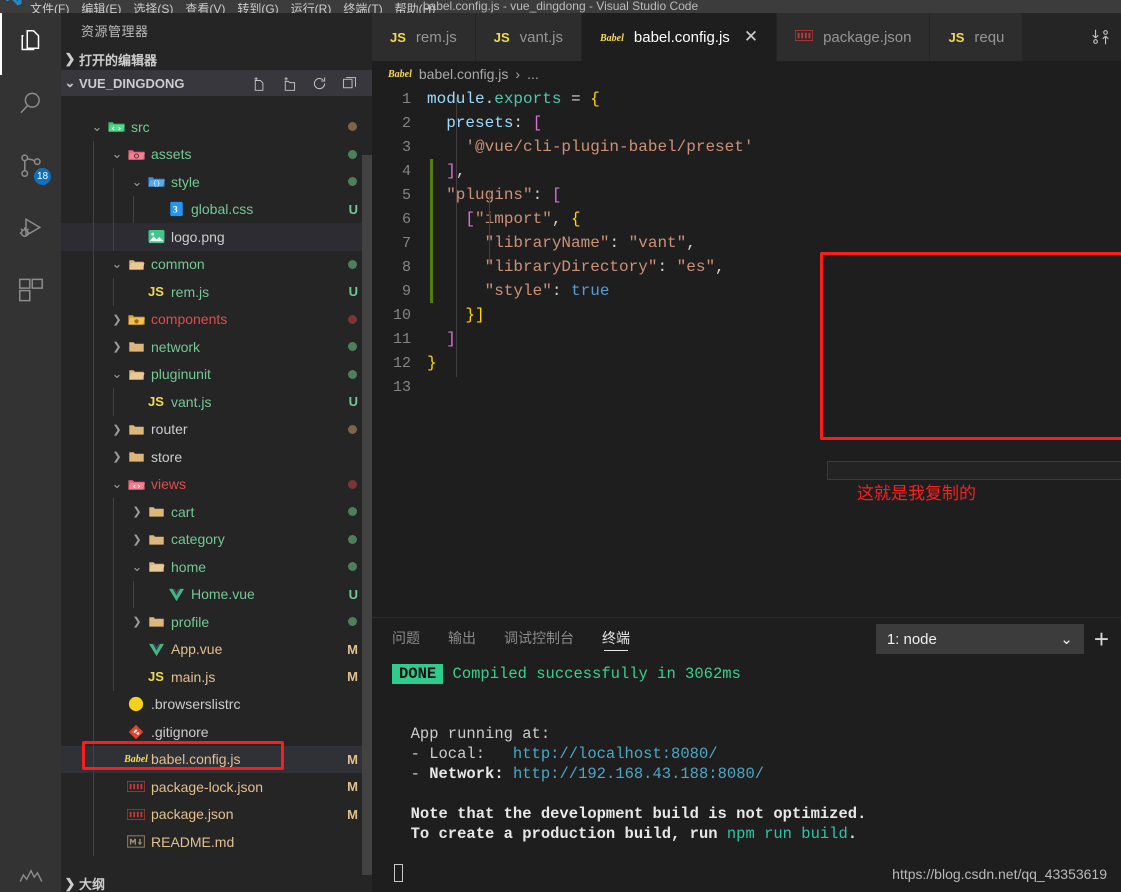 This screenshot has width=1121, height=892. Describe the element at coordinates (319, 83) in the screenshot. I see `refresh-icon` at that location.